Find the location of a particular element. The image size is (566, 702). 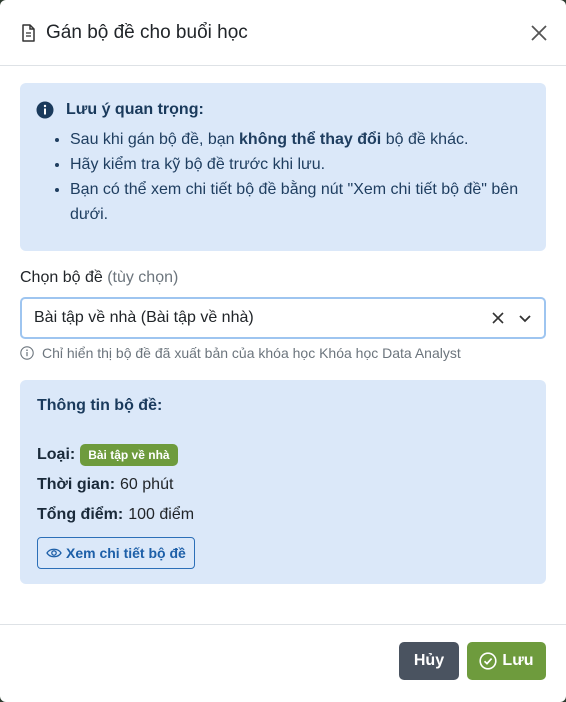

modal-title: Gán bộ đề cho buổi học is located at coordinates (147, 32).